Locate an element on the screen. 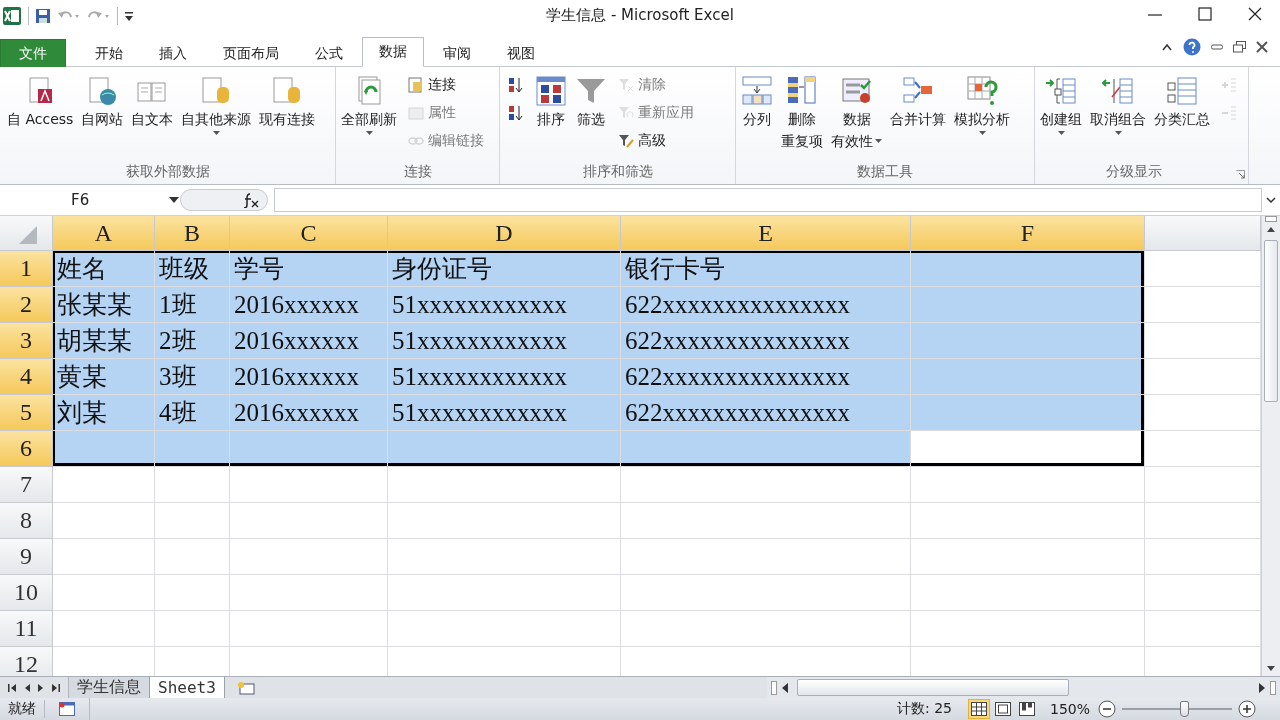 This screenshot has height=720, width=1280. row-header: 1 is located at coordinates (26, 269).